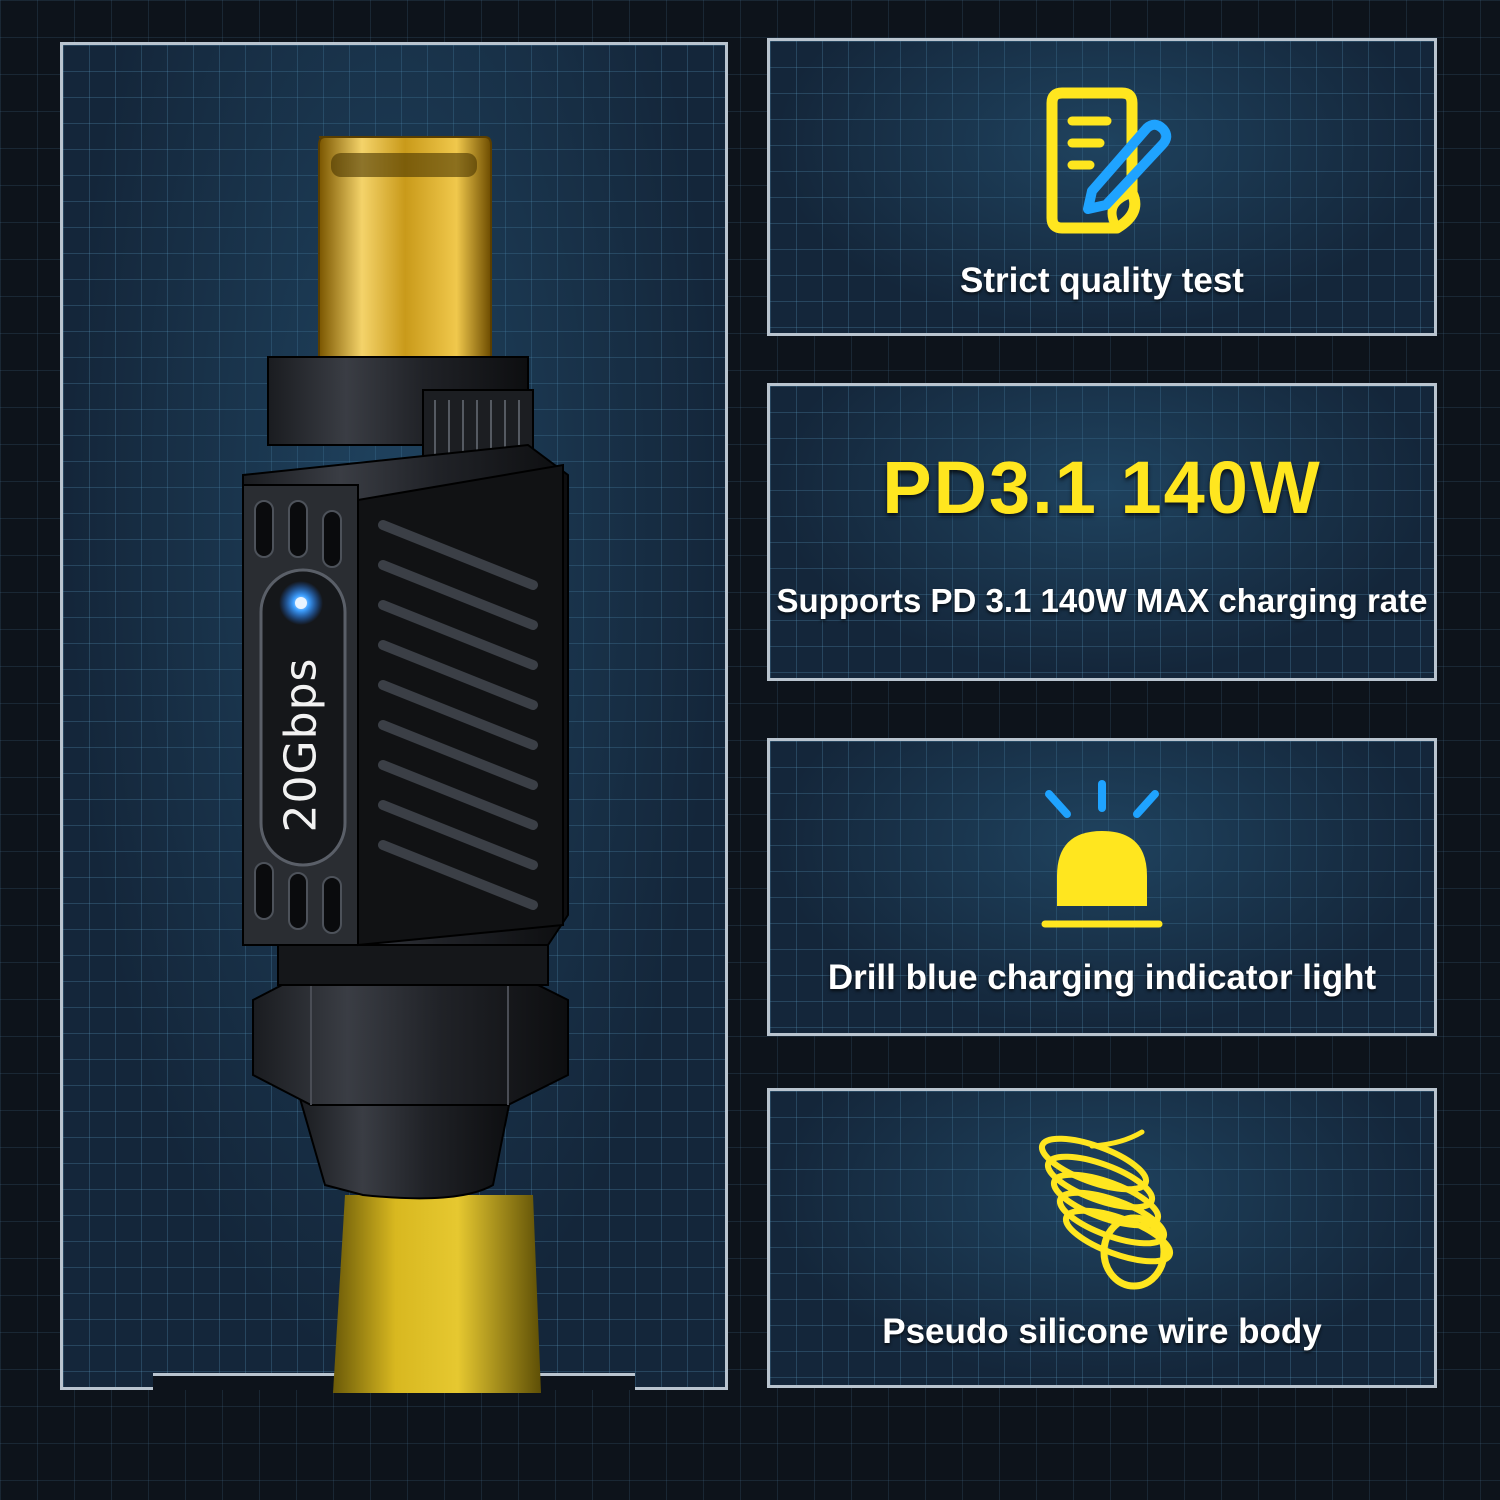 The image size is (1500, 1500). What do you see at coordinates (1102, 487) in the screenshot?
I see `power-headline: PD3.1 140W` at bounding box center [1102, 487].